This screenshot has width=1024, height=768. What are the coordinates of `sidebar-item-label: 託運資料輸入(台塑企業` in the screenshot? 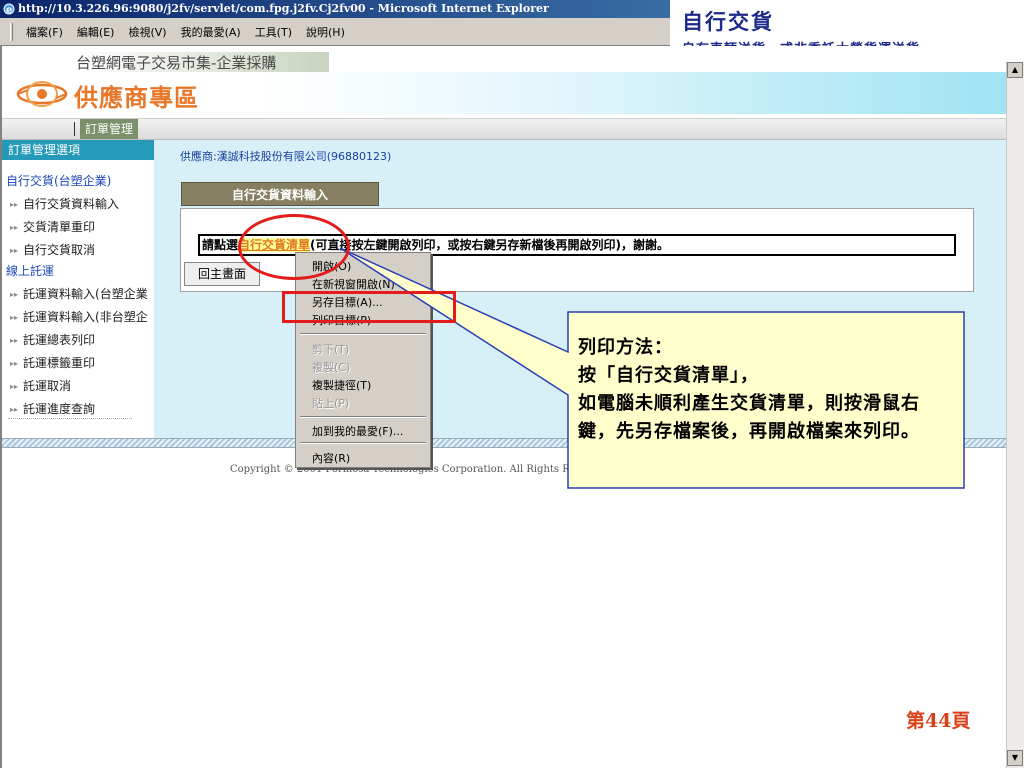 It's located at (85, 294).